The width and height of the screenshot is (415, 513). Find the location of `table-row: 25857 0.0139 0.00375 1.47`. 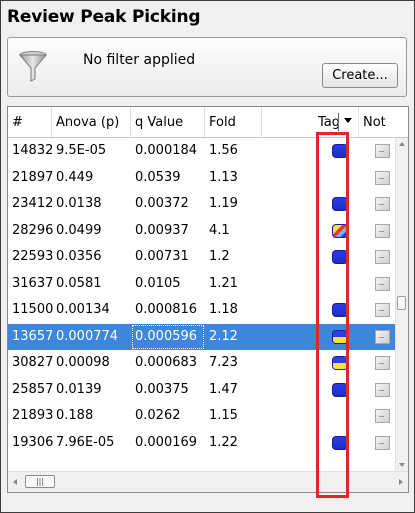

table-row: 25857 0.0139 0.00375 1.47 is located at coordinates (202, 390).